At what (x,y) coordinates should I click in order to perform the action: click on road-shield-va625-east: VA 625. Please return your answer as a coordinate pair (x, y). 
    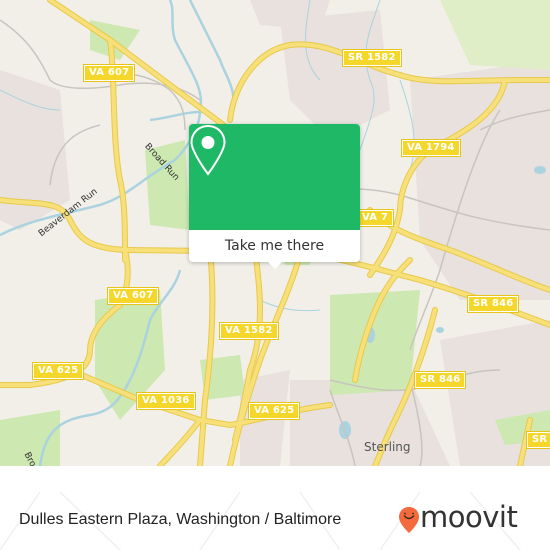
    Looking at the image, I should click on (274, 411).